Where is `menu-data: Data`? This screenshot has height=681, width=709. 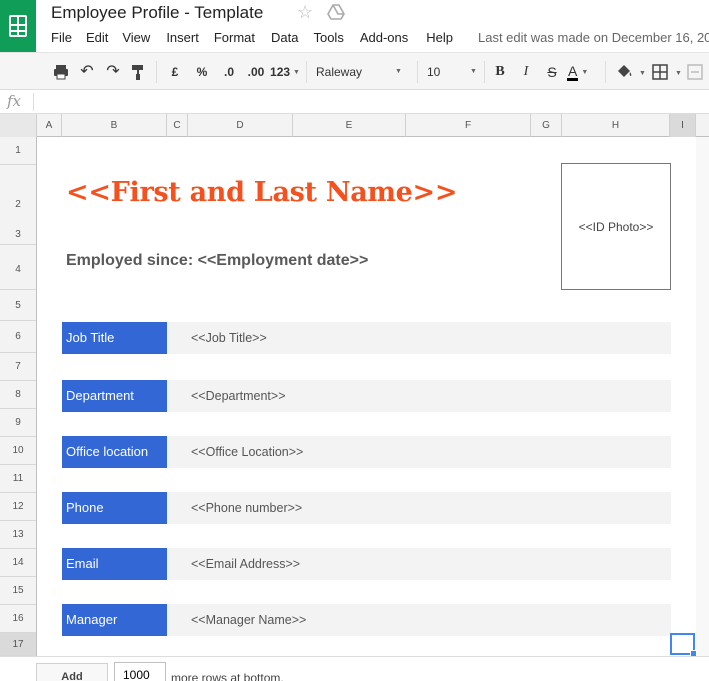
menu-data: Data is located at coordinates (284, 39).